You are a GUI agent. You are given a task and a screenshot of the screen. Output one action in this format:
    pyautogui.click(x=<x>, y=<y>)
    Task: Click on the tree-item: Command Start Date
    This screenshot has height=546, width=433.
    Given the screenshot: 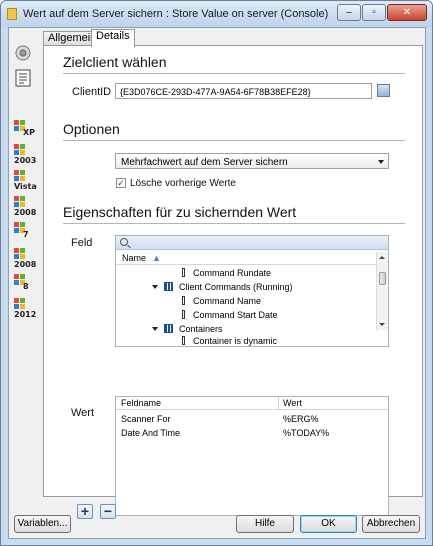 What is the action you would take?
    pyautogui.click(x=230, y=315)
    